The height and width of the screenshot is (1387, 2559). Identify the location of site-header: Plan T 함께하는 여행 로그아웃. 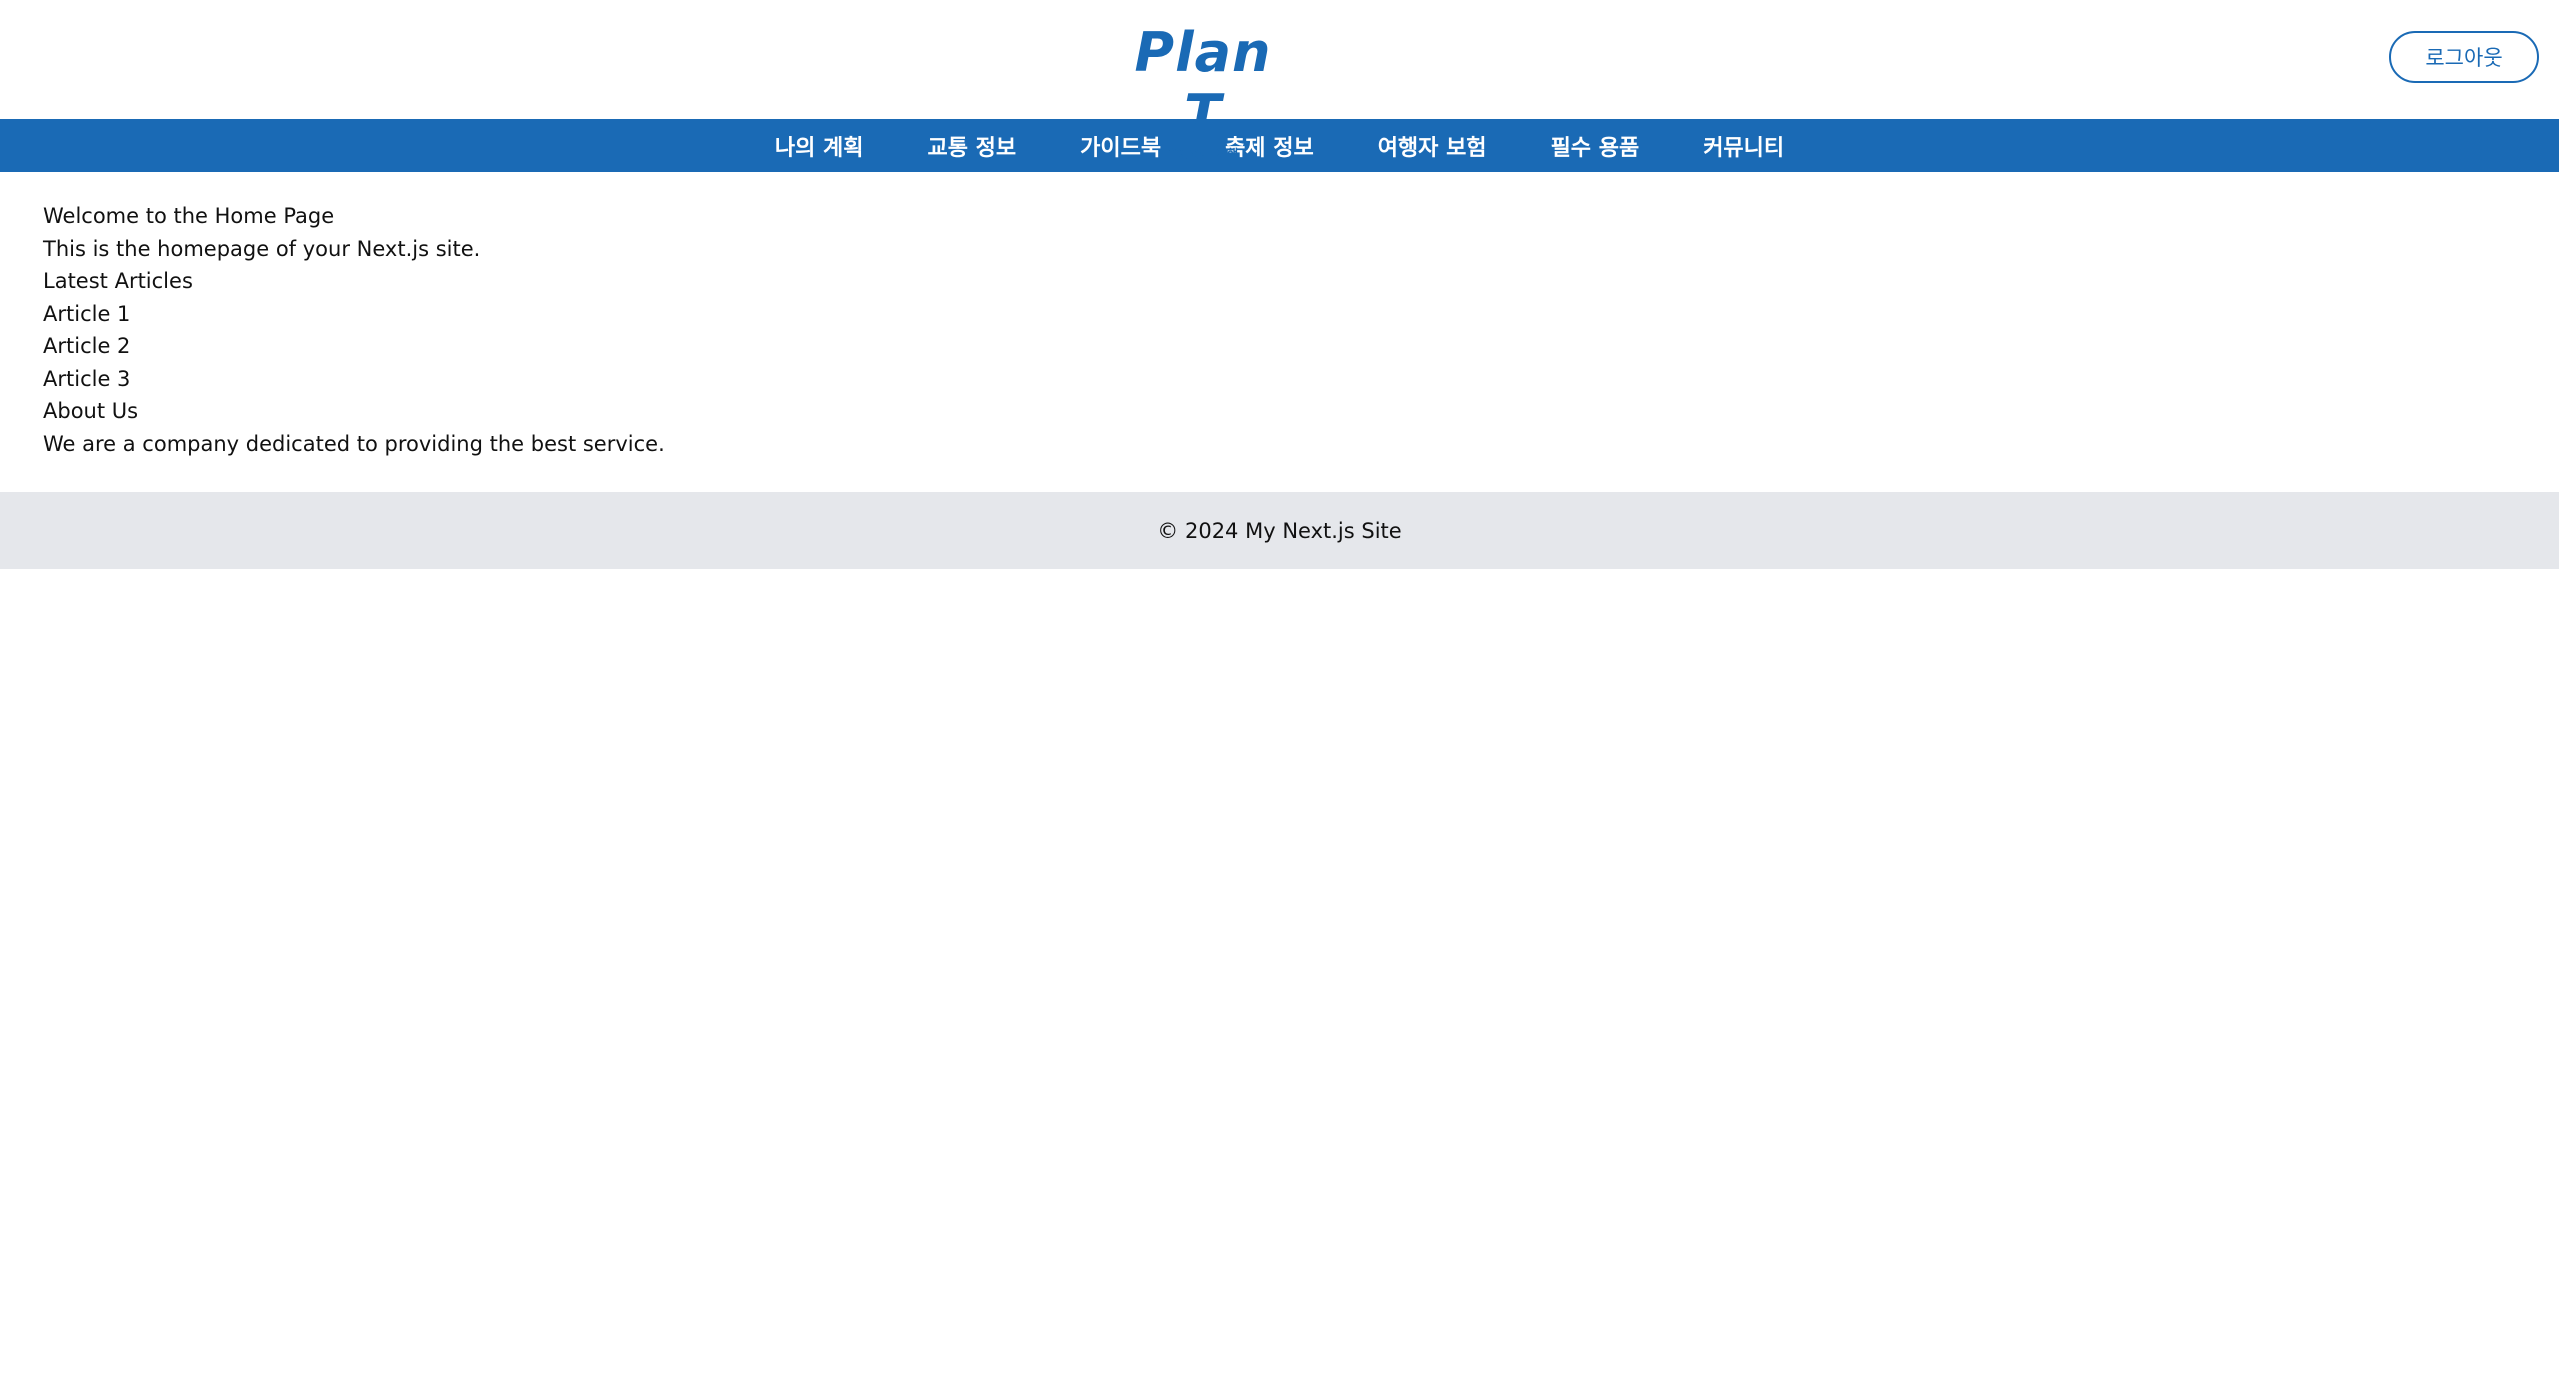
(1279, 80).